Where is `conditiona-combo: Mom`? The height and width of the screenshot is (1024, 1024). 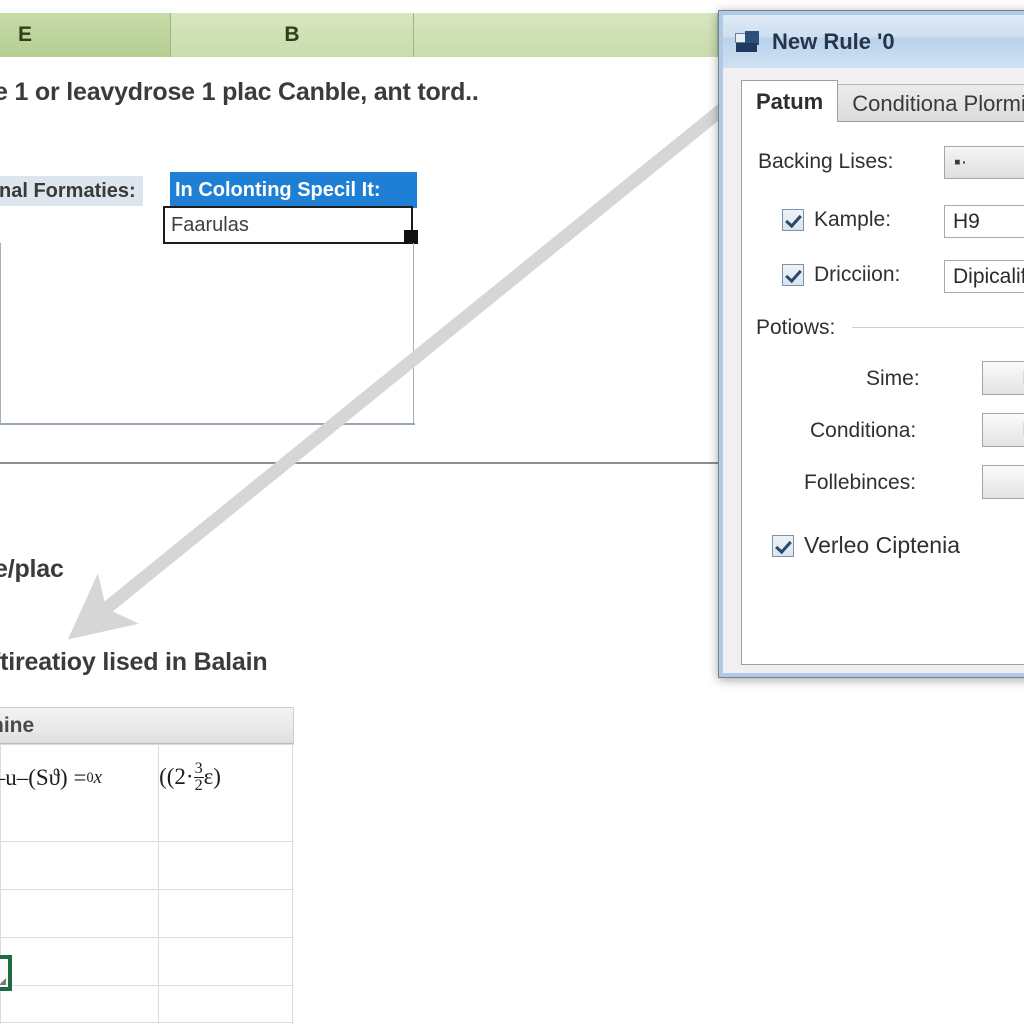
conditiona-combo: Mom is located at coordinates (1003, 430).